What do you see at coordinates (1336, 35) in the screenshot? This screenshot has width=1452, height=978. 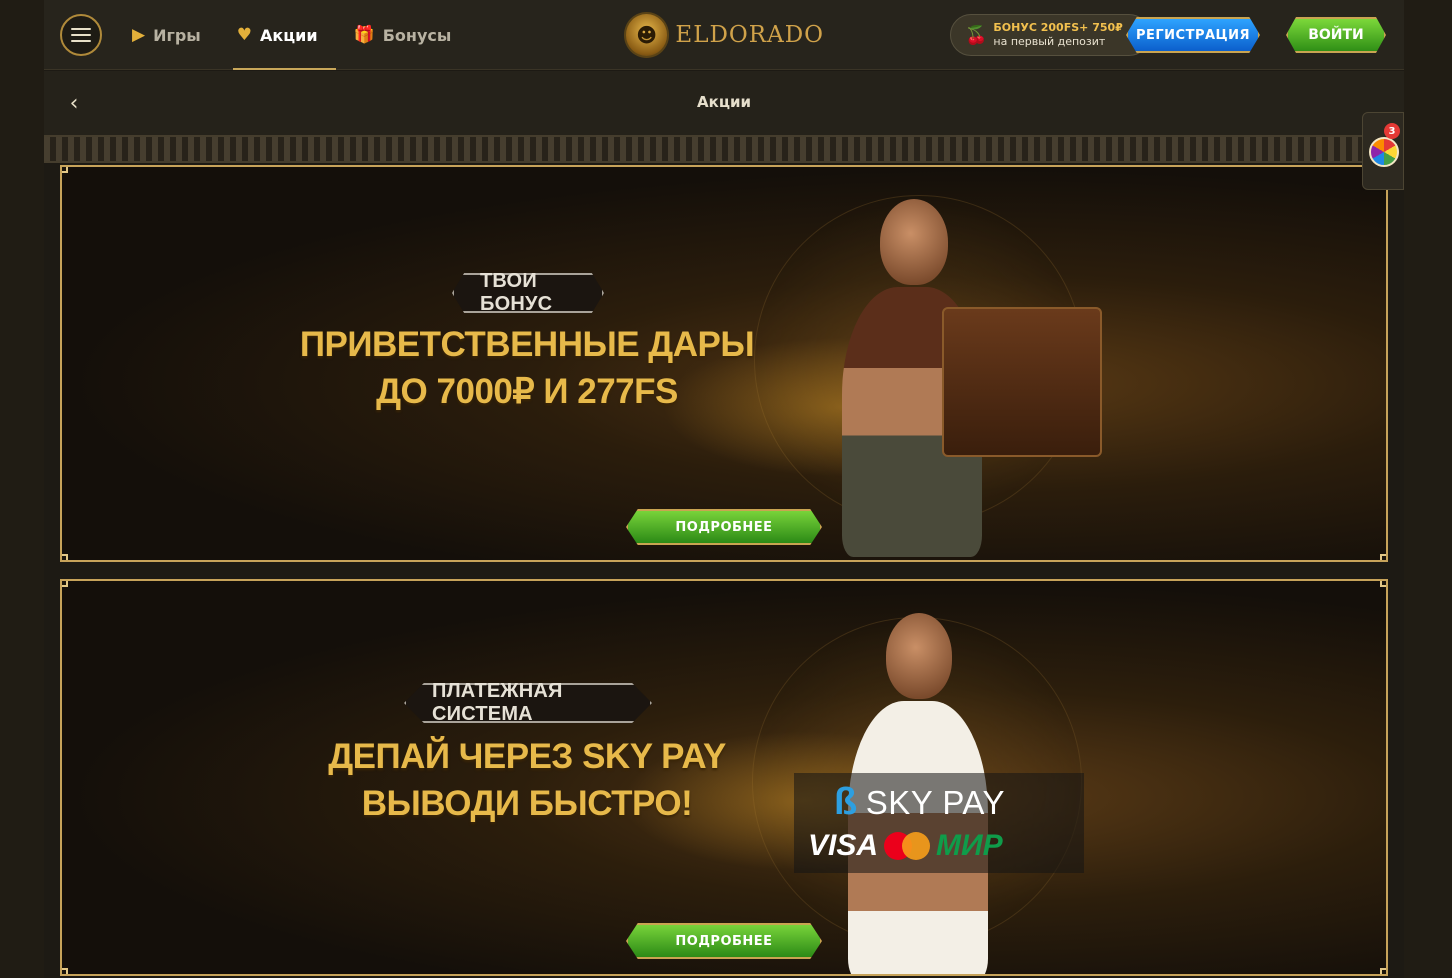 I see `login-button: ВОЙТИ` at bounding box center [1336, 35].